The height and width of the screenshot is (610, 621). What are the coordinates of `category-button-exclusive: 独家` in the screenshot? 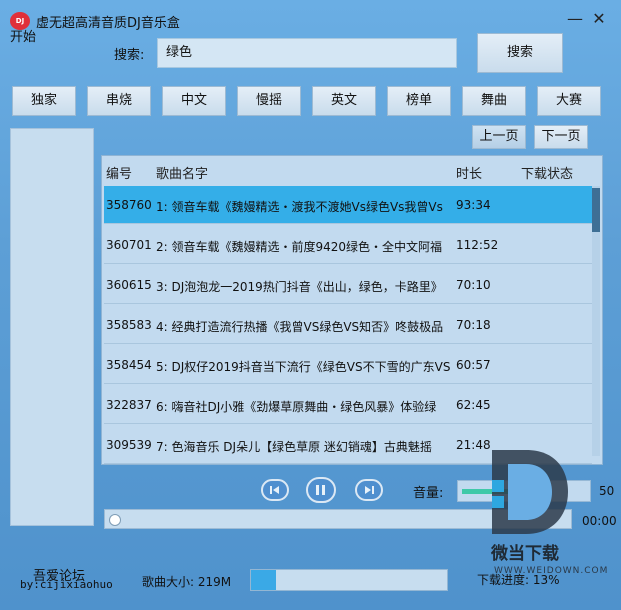 It's located at (44, 101).